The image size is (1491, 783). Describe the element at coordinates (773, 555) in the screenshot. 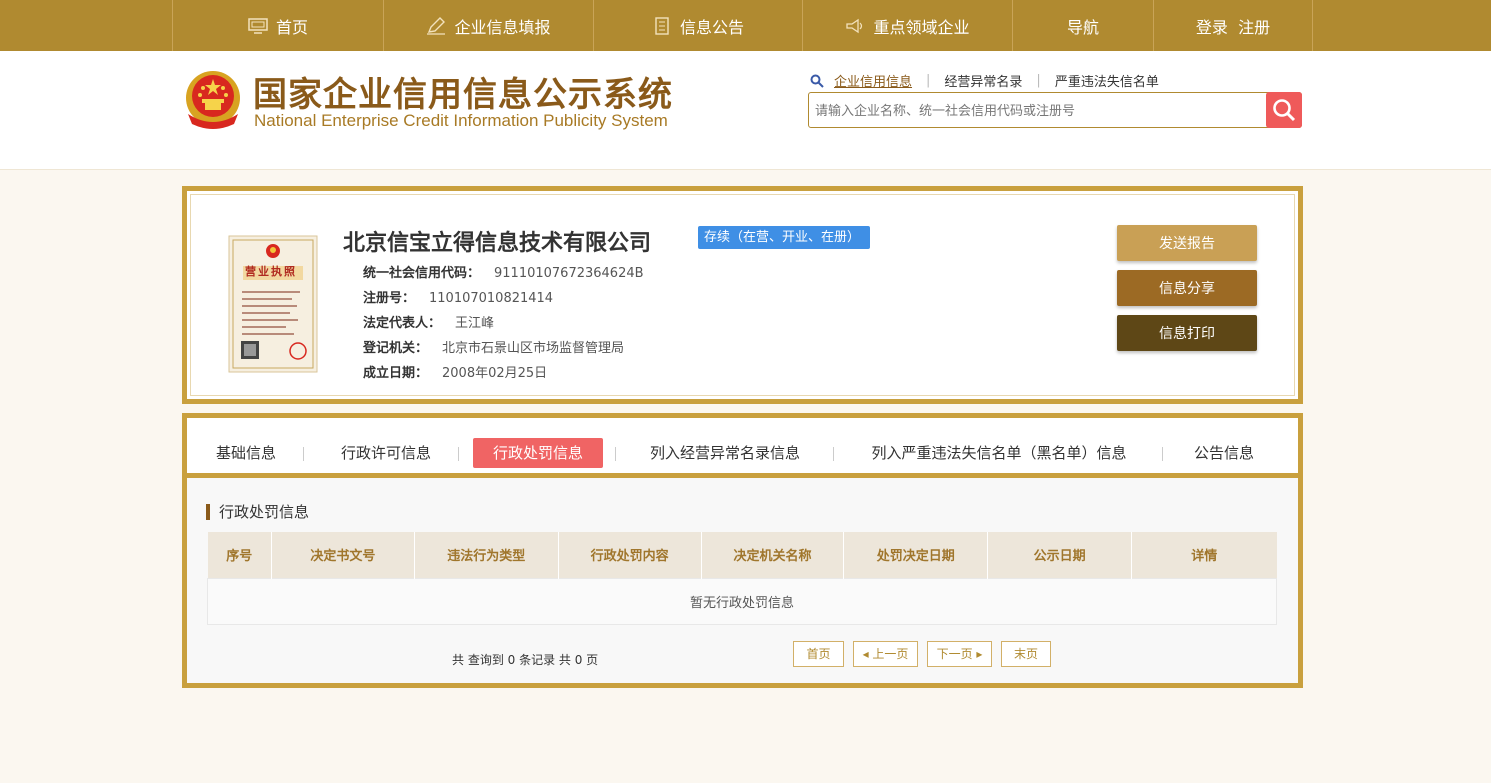

I see `col-header: 决定机关名称` at that location.